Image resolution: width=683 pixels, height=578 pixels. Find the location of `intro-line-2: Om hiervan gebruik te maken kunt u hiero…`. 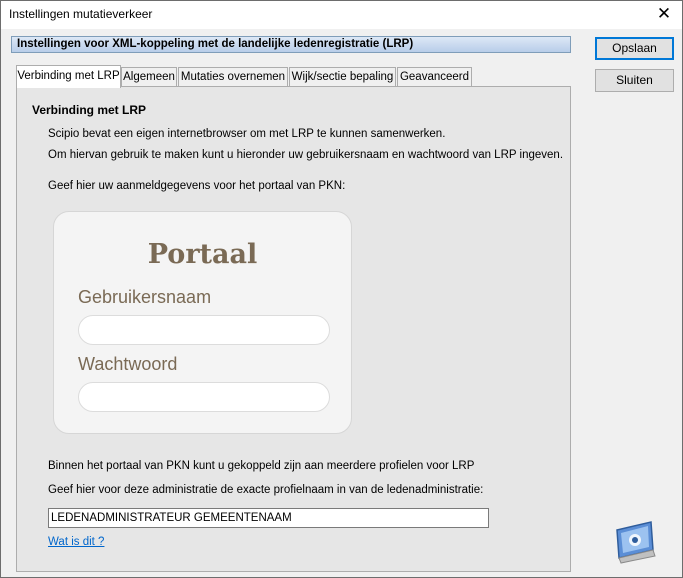

intro-line-2: Om hiervan gebruik te maken kunt u hiero… is located at coordinates (306, 155).